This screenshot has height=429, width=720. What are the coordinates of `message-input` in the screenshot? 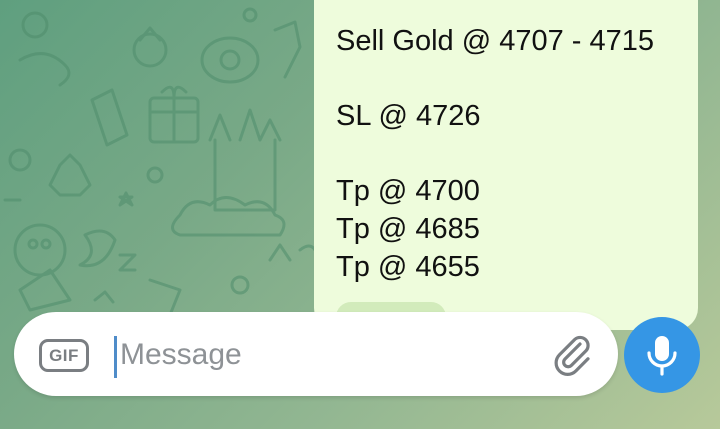 It's located at (320, 355).